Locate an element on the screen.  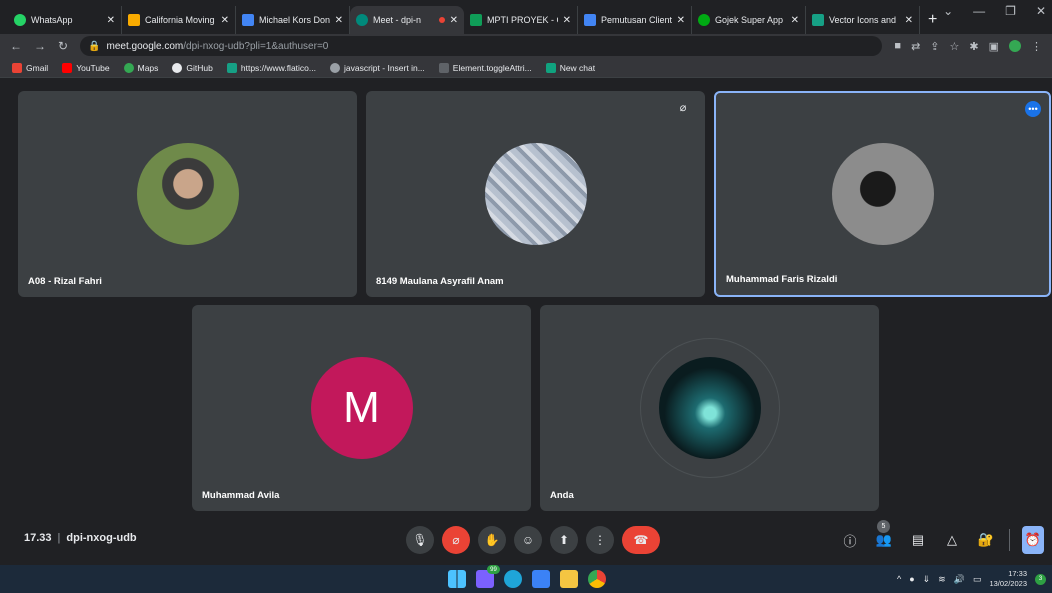
tab-whatsapp: WhatsApp ✕ is located at coordinates (65, 20).